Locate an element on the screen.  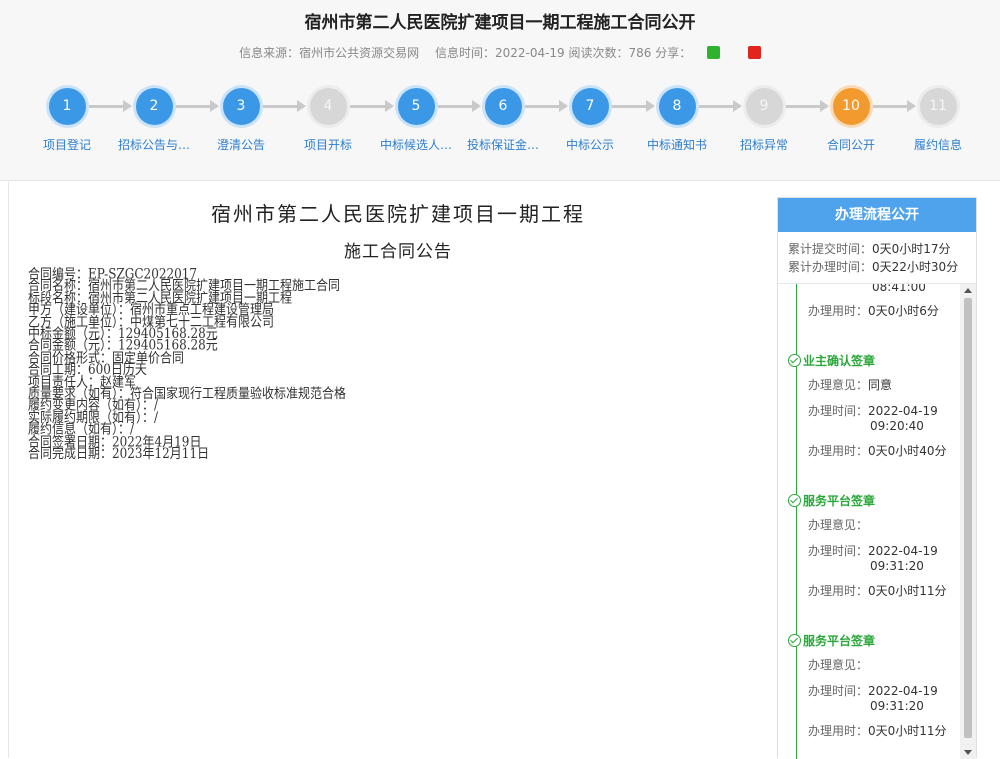
doc-title: 宿州市第二人民医院扩建项目一期工程 is located at coordinates (398, 214).